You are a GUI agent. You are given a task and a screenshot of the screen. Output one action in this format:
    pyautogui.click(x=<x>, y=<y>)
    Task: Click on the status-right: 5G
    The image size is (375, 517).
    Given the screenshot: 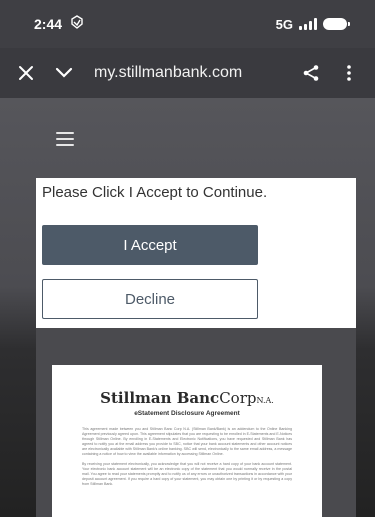 What is the action you would take?
    pyautogui.click(x=312, y=24)
    